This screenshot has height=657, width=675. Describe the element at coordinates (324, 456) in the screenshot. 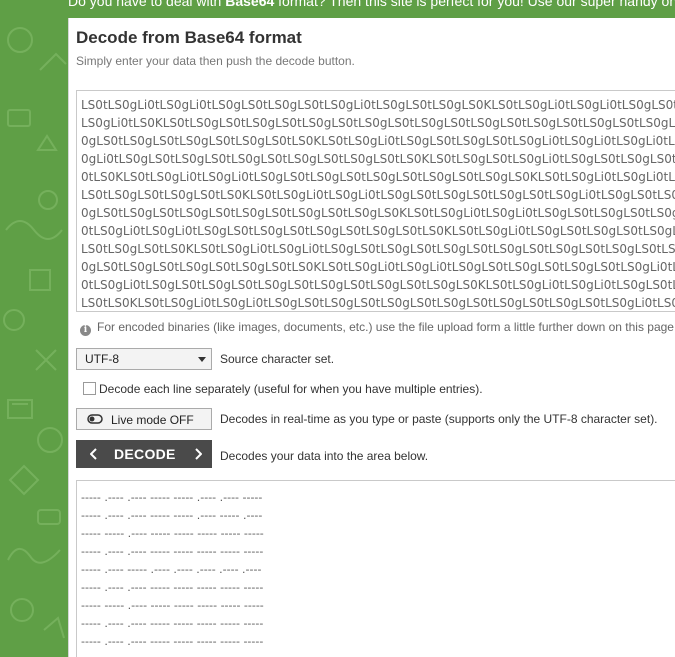

I see `decode-description: Decodes your data into the area below.` at that location.